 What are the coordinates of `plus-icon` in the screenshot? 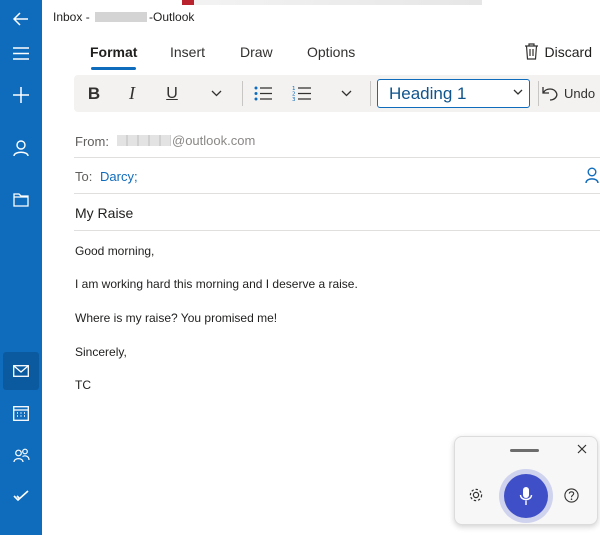 It's located at (21, 95).